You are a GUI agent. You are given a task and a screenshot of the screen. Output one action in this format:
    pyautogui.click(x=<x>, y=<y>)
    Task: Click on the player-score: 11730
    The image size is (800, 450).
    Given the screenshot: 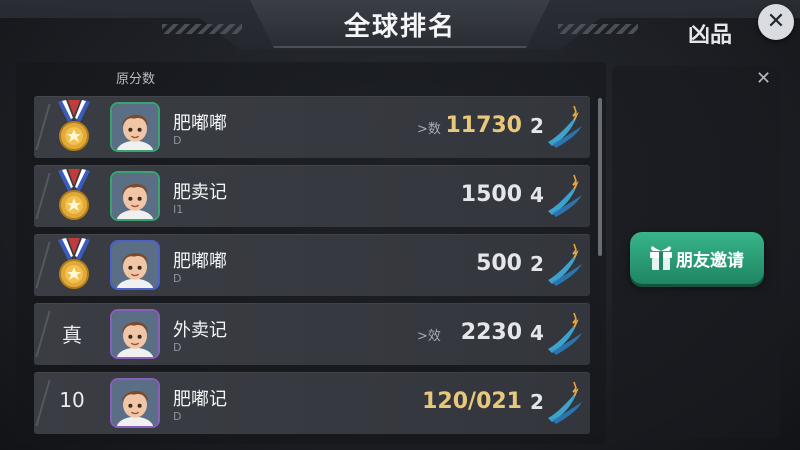 What is the action you would take?
    pyautogui.click(x=483, y=125)
    